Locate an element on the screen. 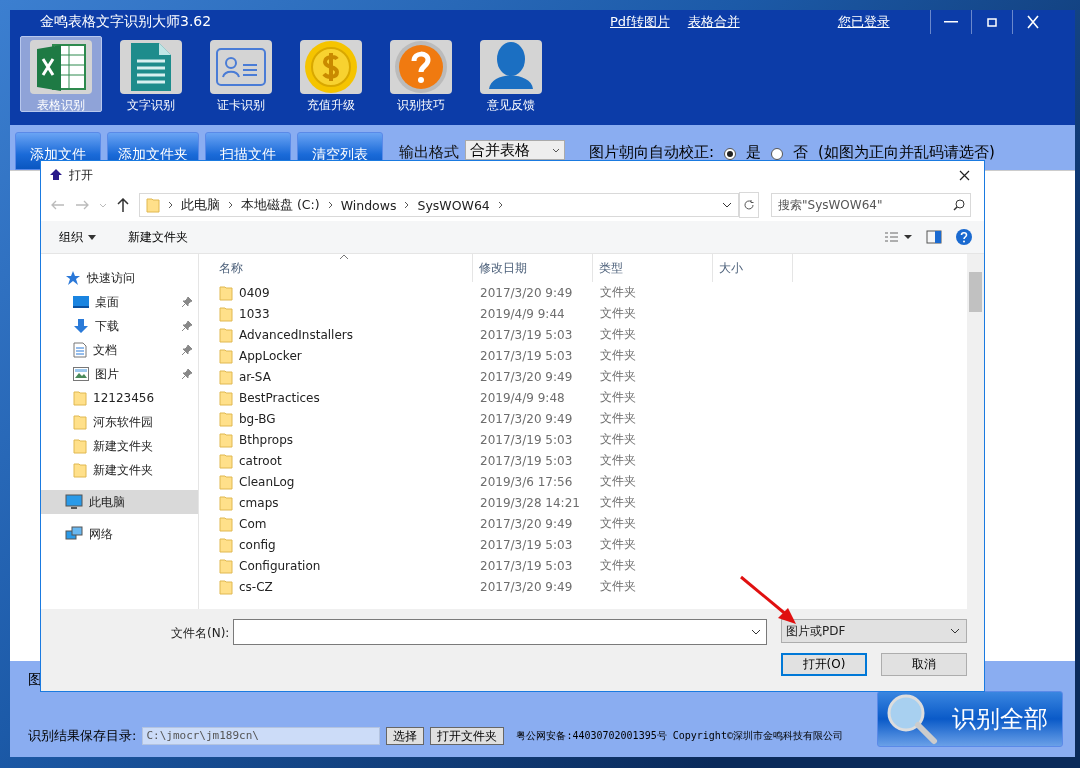 The width and height of the screenshot is (1080, 768). file-name: ar-SA is located at coordinates (255, 376).